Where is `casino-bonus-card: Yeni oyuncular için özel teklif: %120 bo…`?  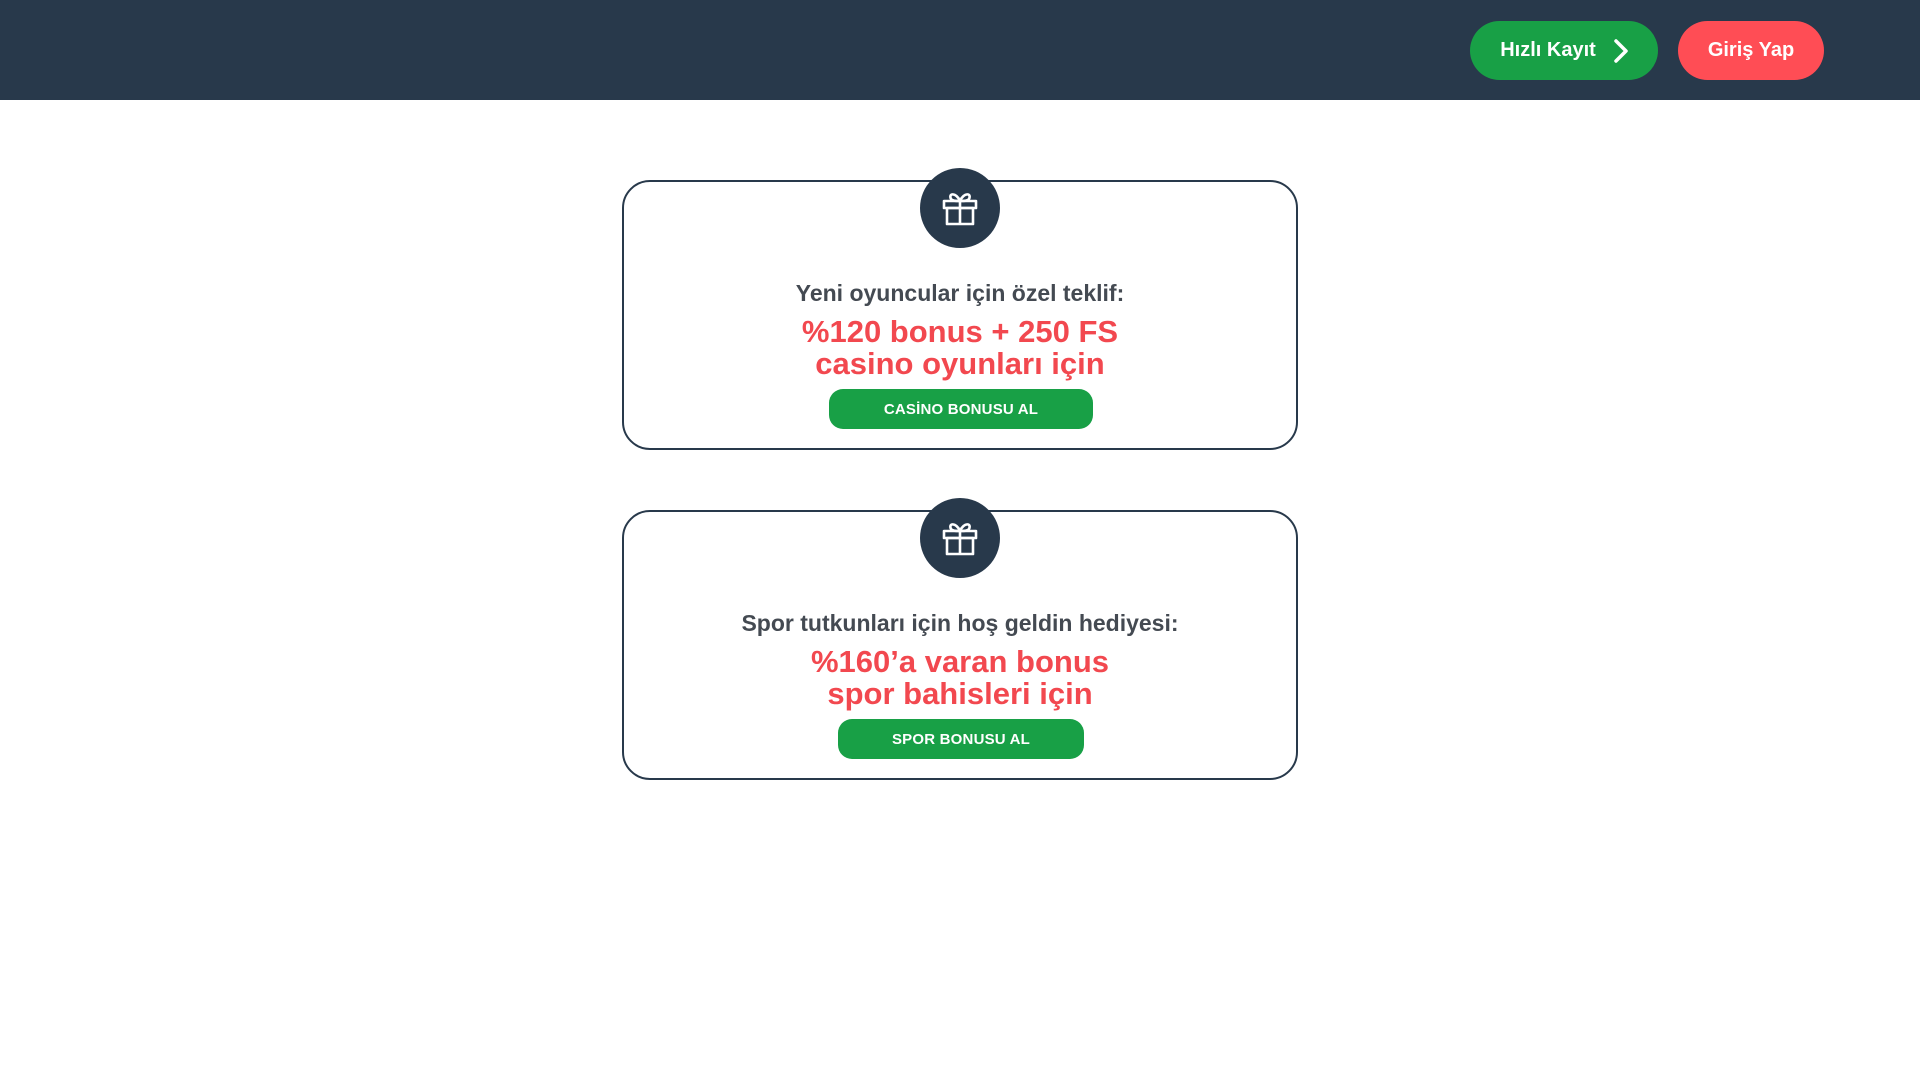 casino-bonus-card: Yeni oyuncular için özel teklif: %120 bo… is located at coordinates (960, 309).